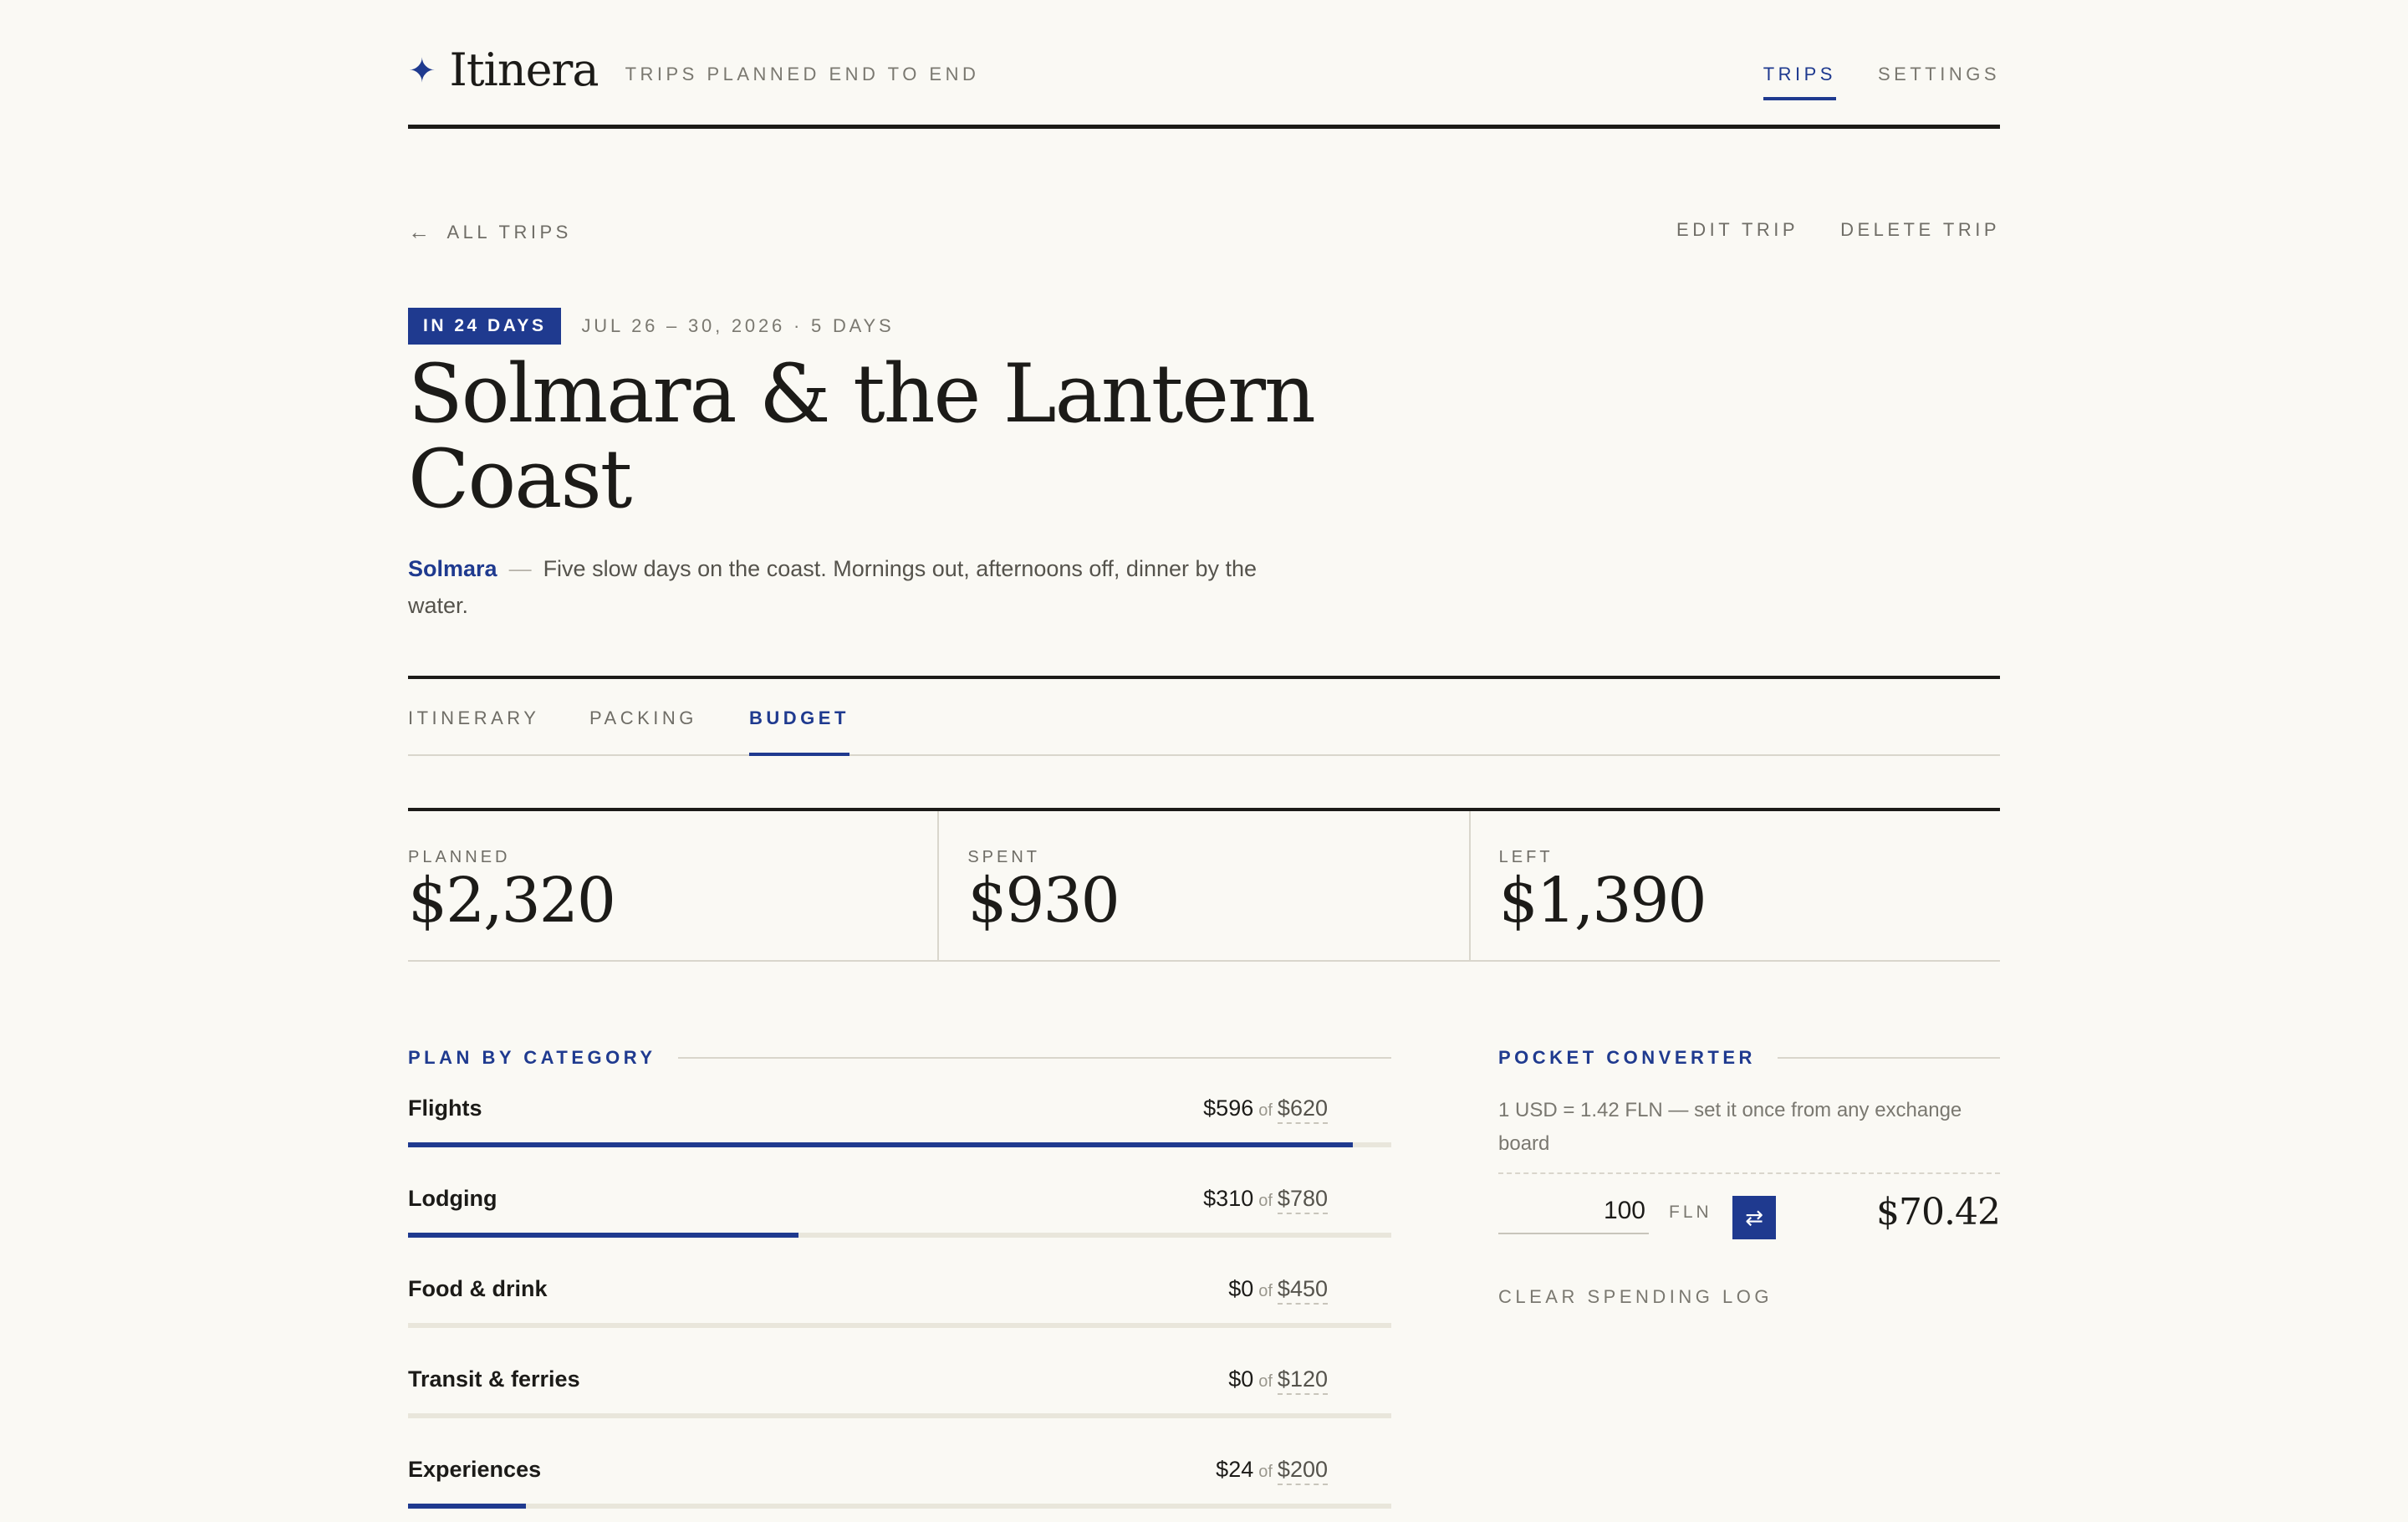 The height and width of the screenshot is (1522, 2408). Describe the element at coordinates (524, 69) in the screenshot. I see `app-name: Itinera` at that location.